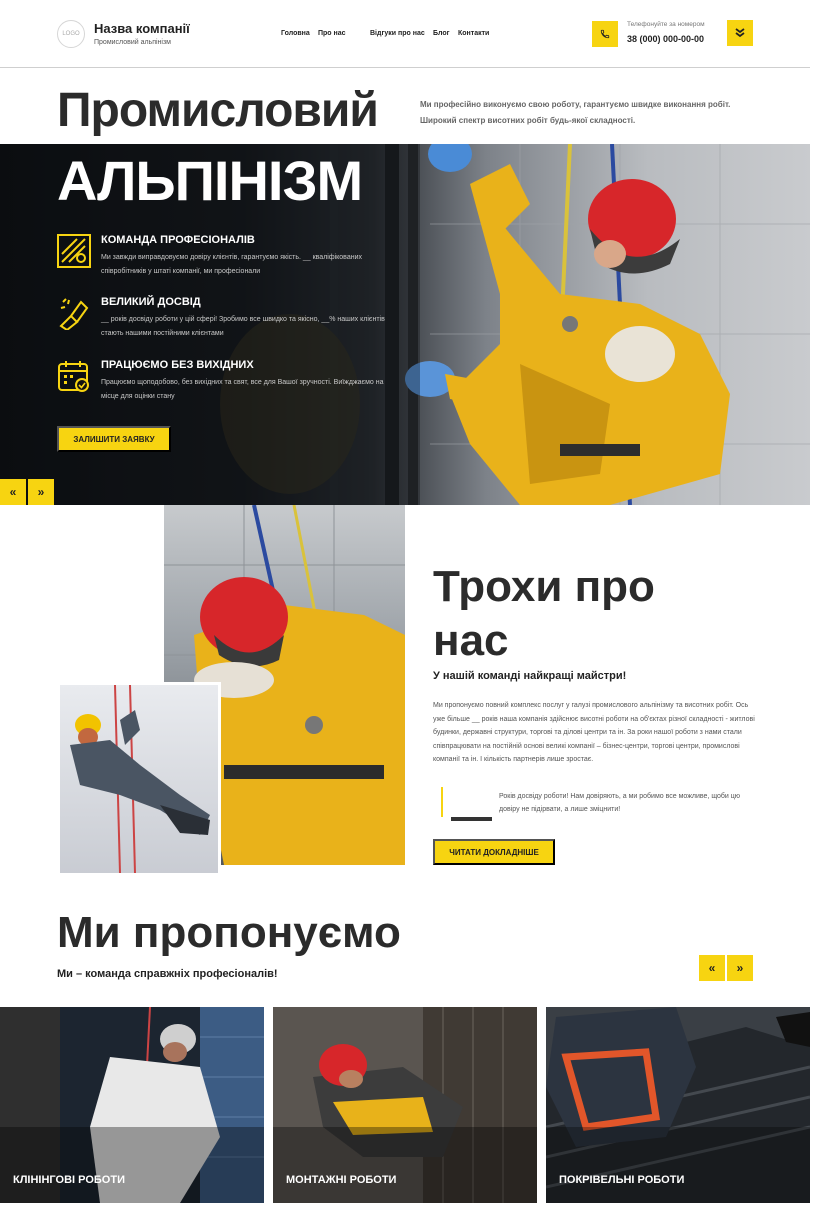  I want to click on about-title: Трохи про нас, so click(544, 613).